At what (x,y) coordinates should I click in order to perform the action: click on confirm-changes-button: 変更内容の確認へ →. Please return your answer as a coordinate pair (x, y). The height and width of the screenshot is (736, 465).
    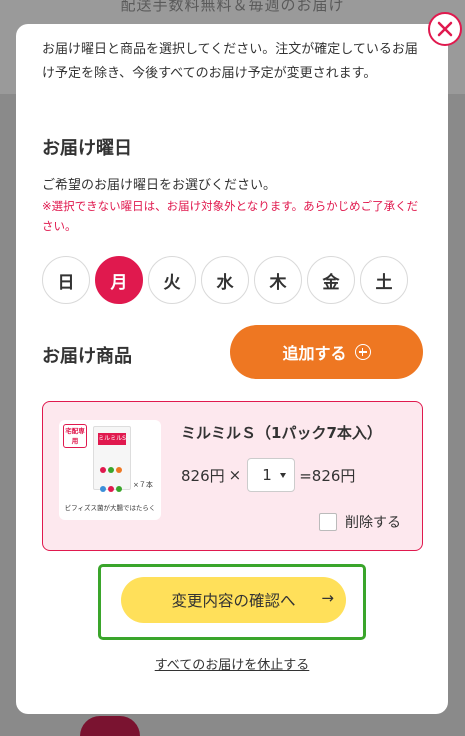
    Looking at the image, I should click on (233, 600).